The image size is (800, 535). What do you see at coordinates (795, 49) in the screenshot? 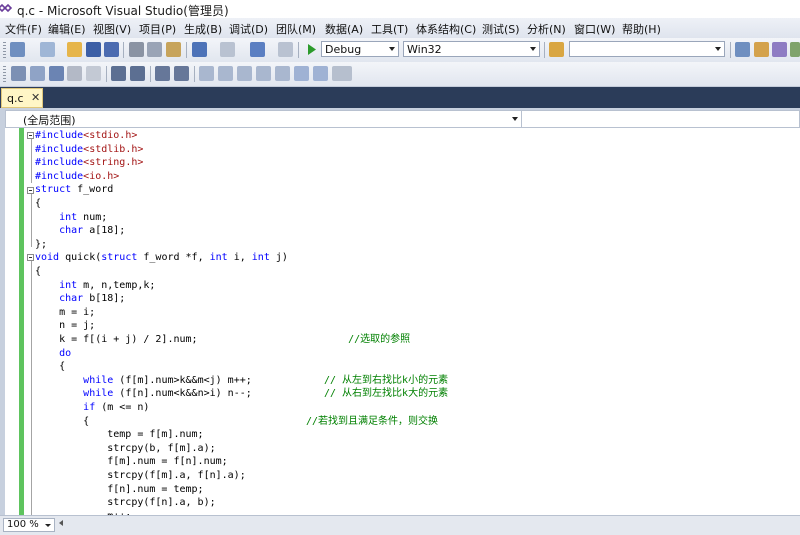
I see `toolbox-icon` at bounding box center [795, 49].